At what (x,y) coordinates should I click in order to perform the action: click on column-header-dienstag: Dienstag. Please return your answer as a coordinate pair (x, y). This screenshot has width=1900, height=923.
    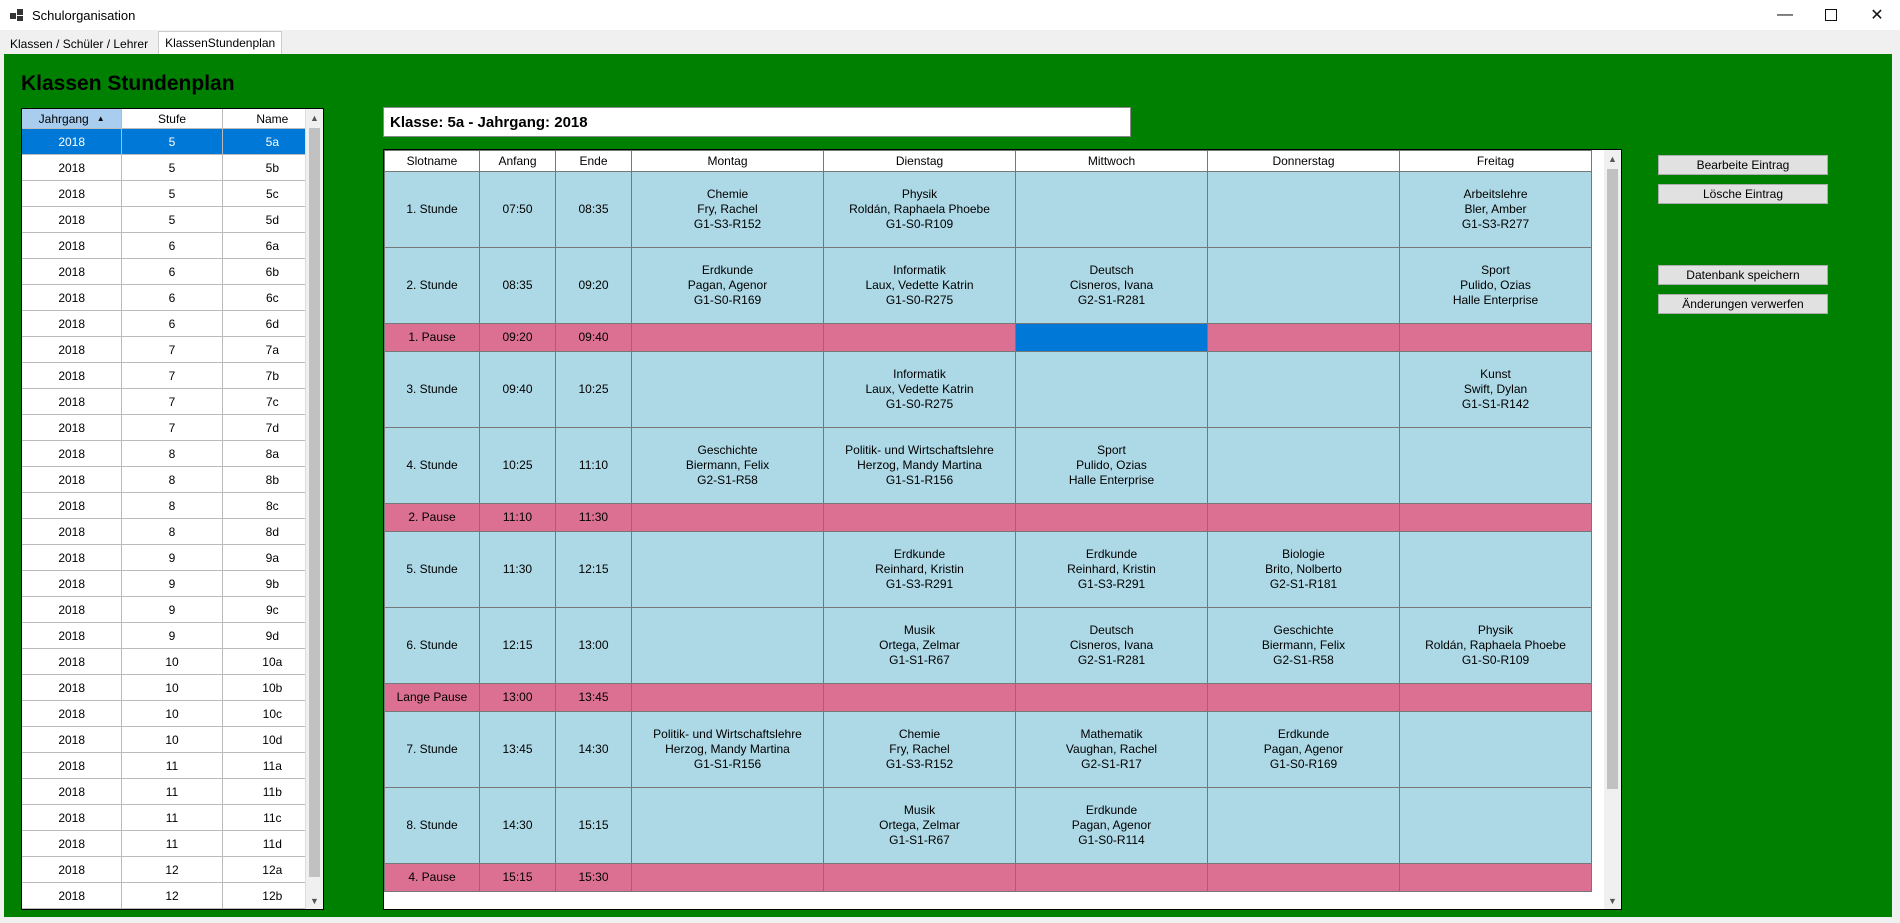
    Looking at the image, I should click on (919, 161).